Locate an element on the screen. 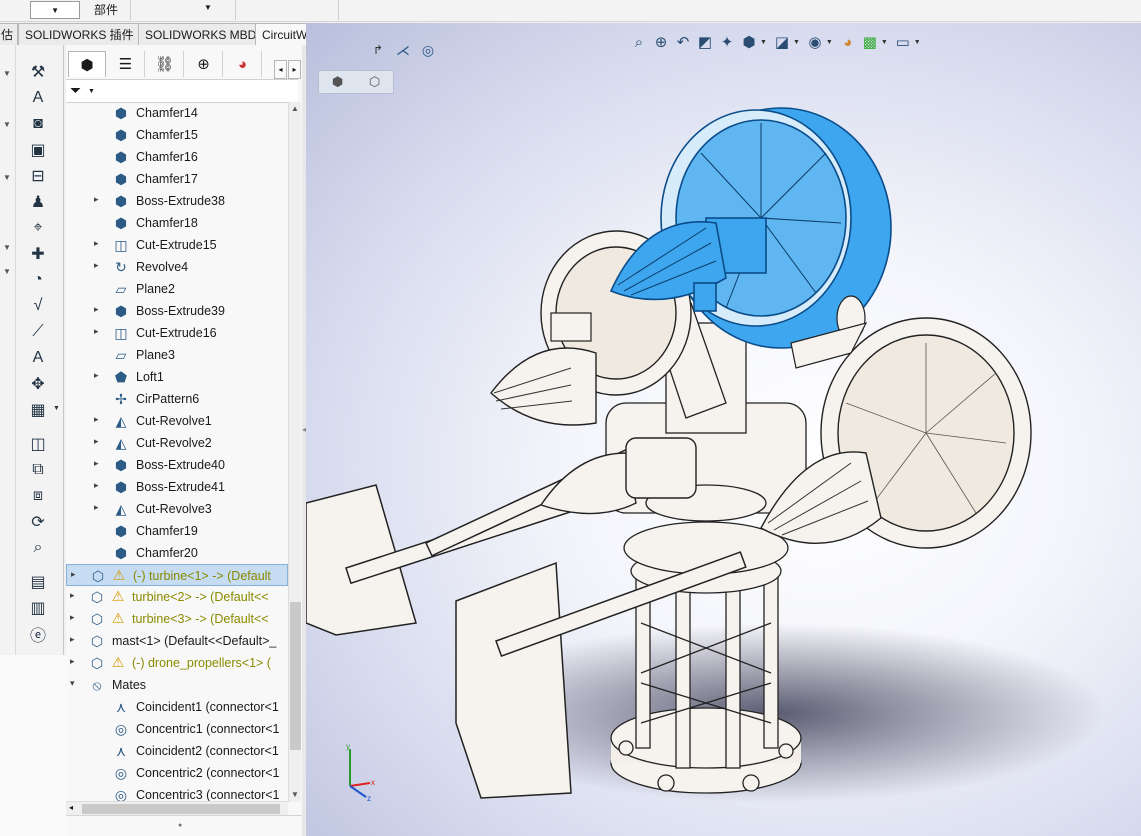 The width and height of the screenshot is (1141, 836). 3d-view-icon: ◫ is located at coordinates (38, 444).